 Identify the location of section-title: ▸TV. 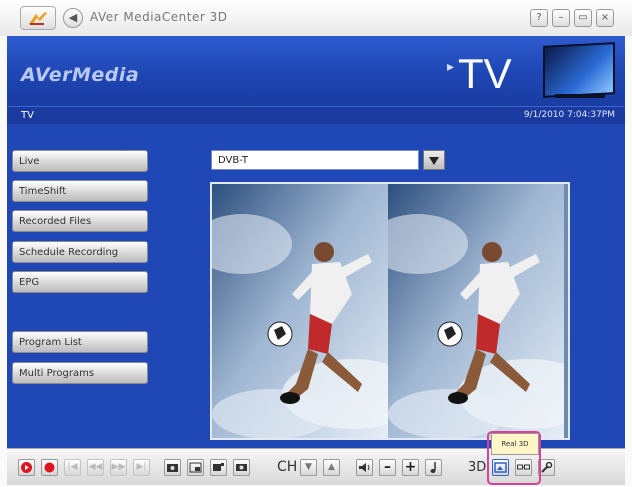
(479, 74).